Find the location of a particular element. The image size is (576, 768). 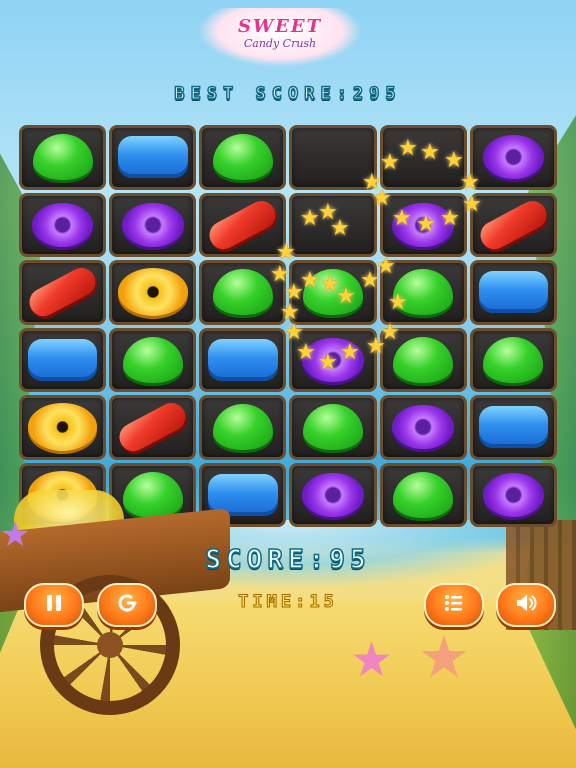

speaker-icon is located at coordinates (526, 605).